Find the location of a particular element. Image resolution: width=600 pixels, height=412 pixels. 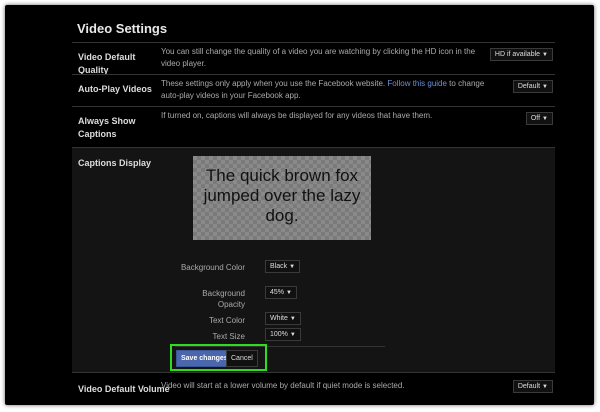

background-opacity-dropdown: 45% ▼ is located at coordinates (281, 292).